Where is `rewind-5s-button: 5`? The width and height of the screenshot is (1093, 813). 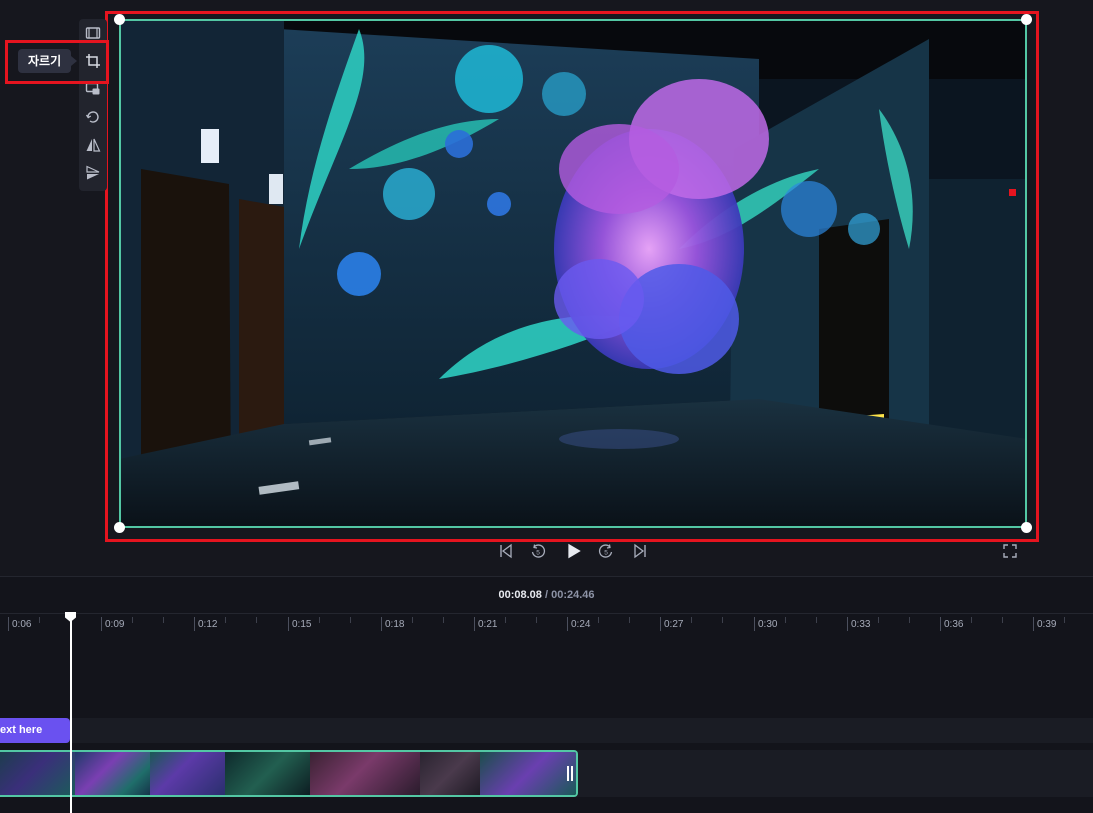 rewind-5s-button: 5 is located at coordinates (538, 551).